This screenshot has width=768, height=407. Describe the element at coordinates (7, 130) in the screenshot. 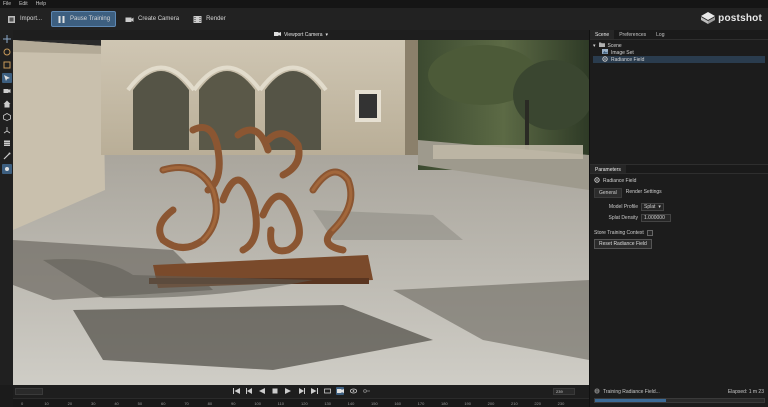

I see `axes-icon` at that location.